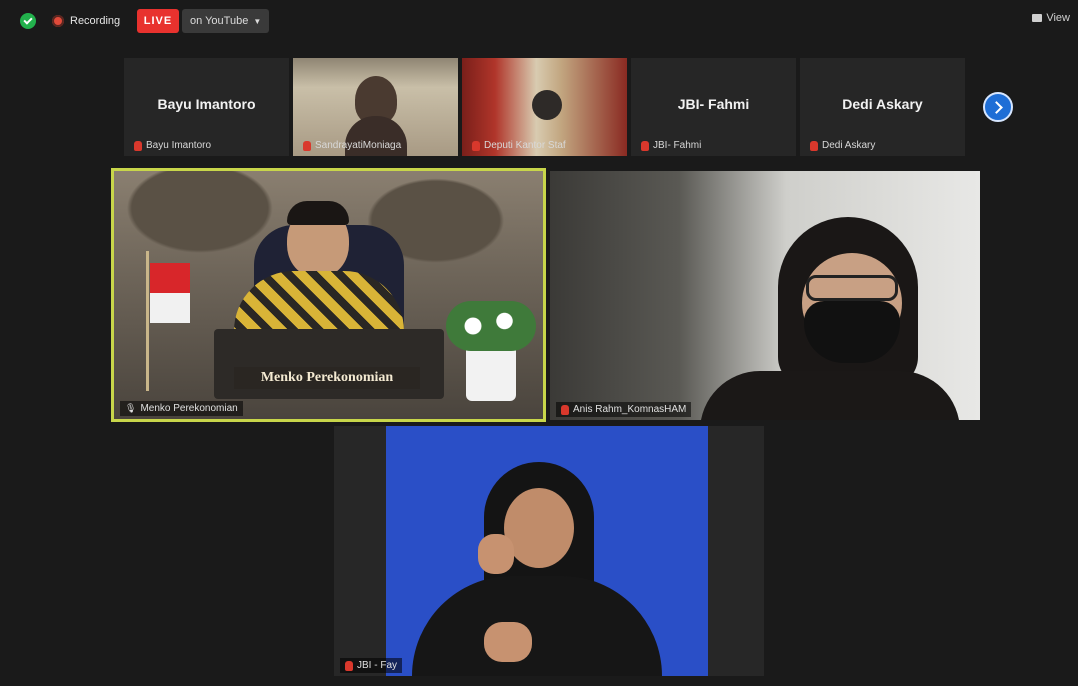 Image resolution: width=1078 pixels, height=686 pixels. I want to click on video-tile: Anis Rahm_KomnasHAM, so click(765, 295).